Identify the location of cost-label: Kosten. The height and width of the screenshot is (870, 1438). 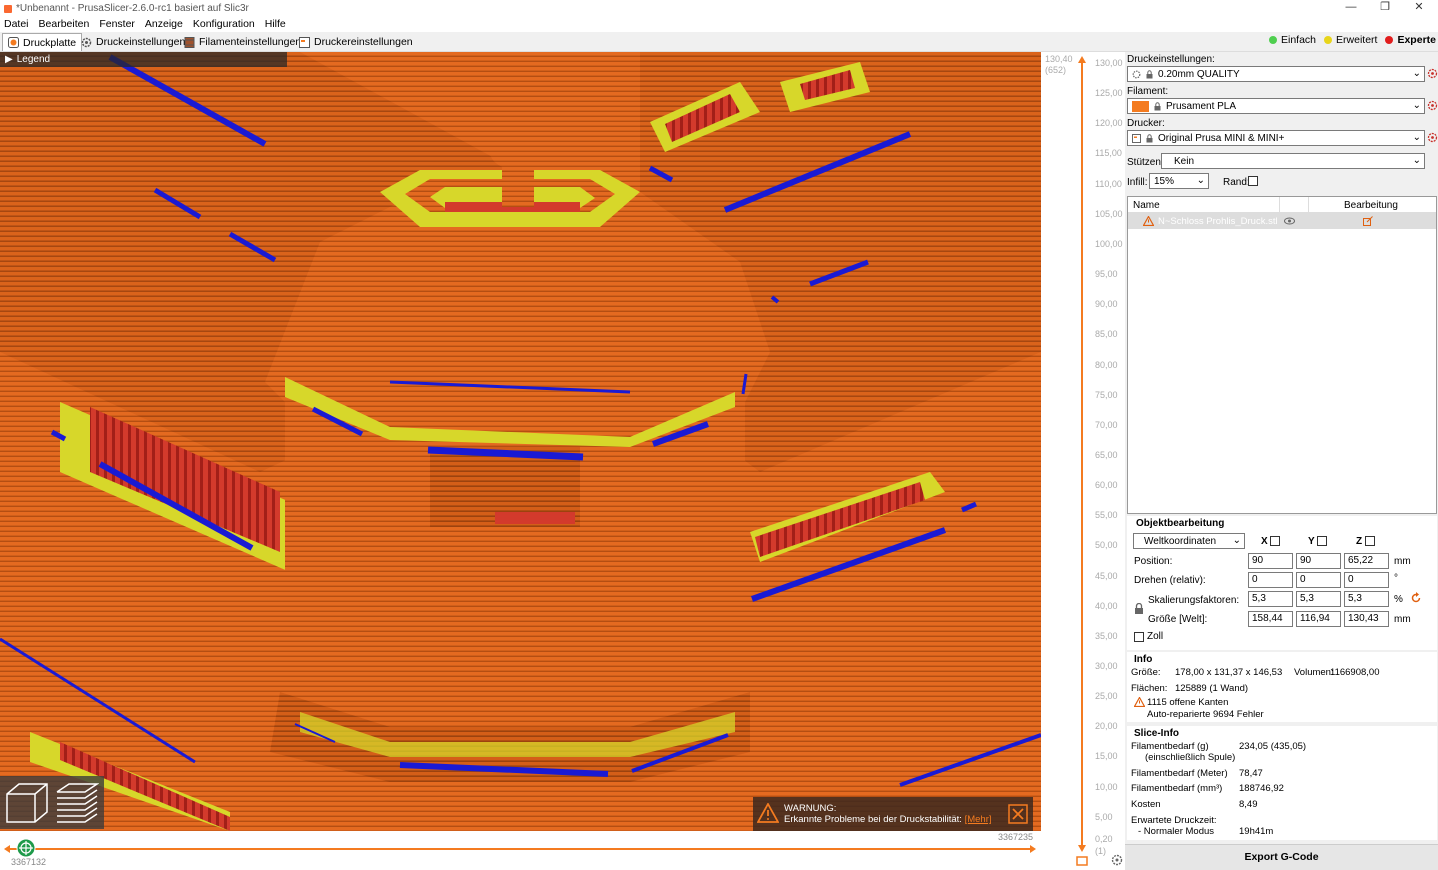
(1146, 804).